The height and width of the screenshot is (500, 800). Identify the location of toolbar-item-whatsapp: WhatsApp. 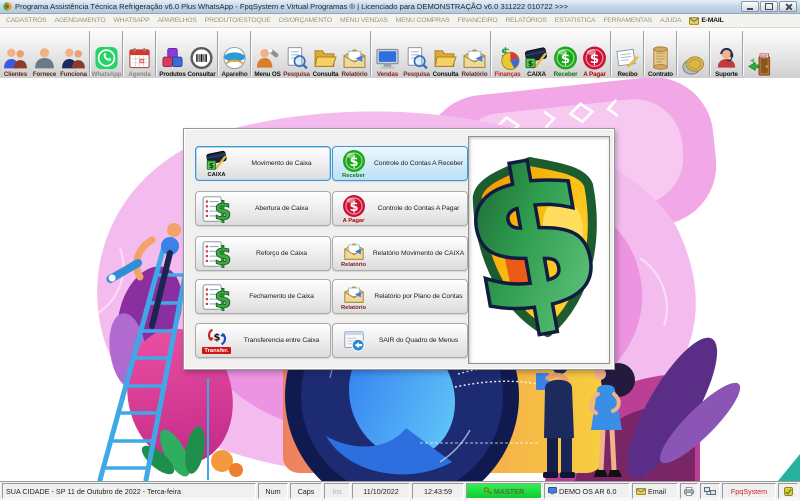
(107, 53).